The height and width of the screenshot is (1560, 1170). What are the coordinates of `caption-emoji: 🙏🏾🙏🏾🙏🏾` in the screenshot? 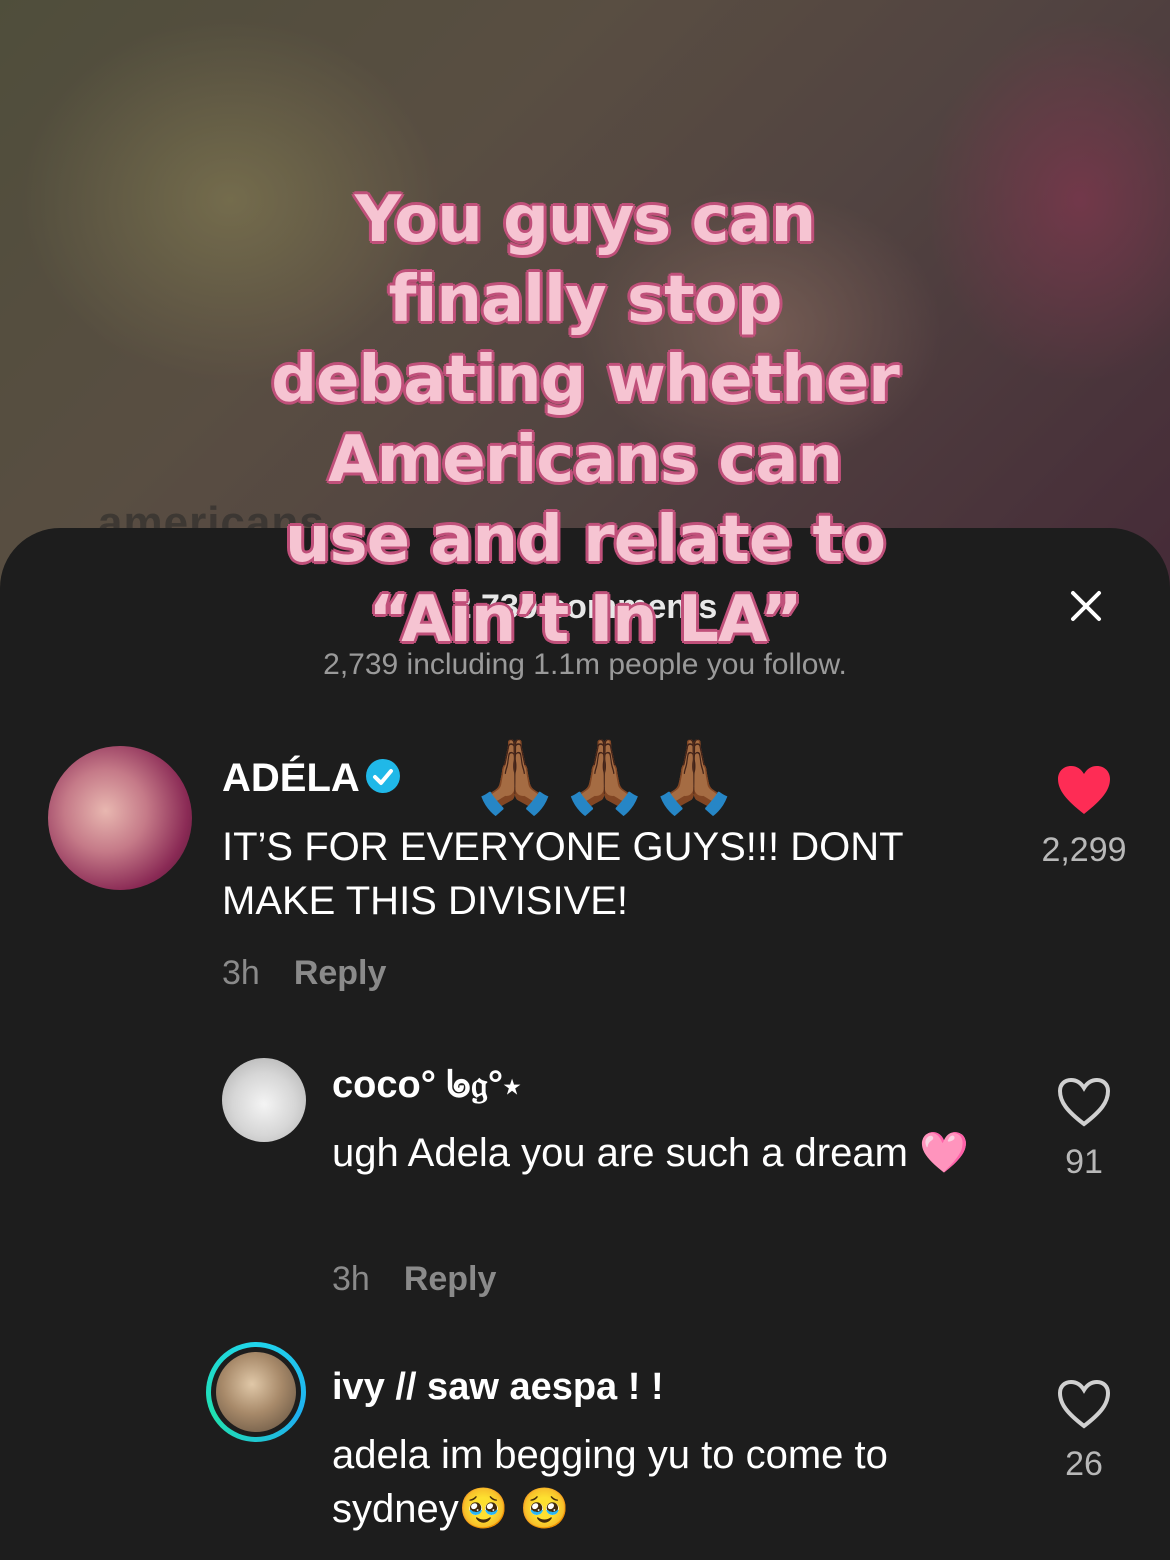 It's located at (604, 776).